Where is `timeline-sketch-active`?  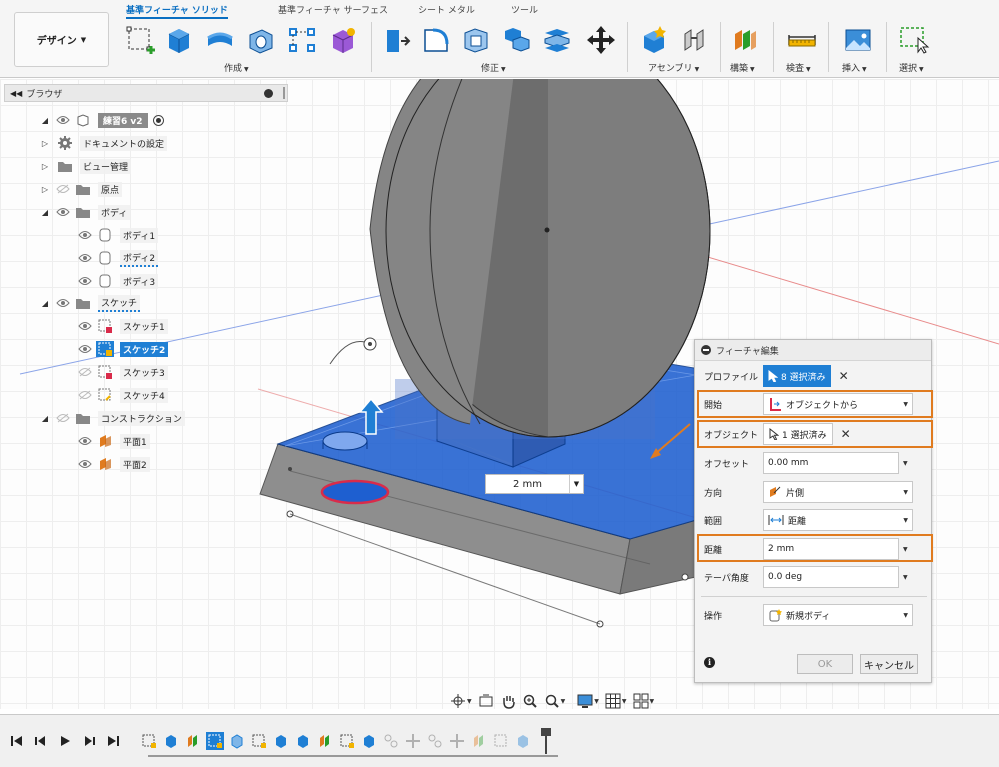
timeline-sketch-active is located at coordinates (215, 741).